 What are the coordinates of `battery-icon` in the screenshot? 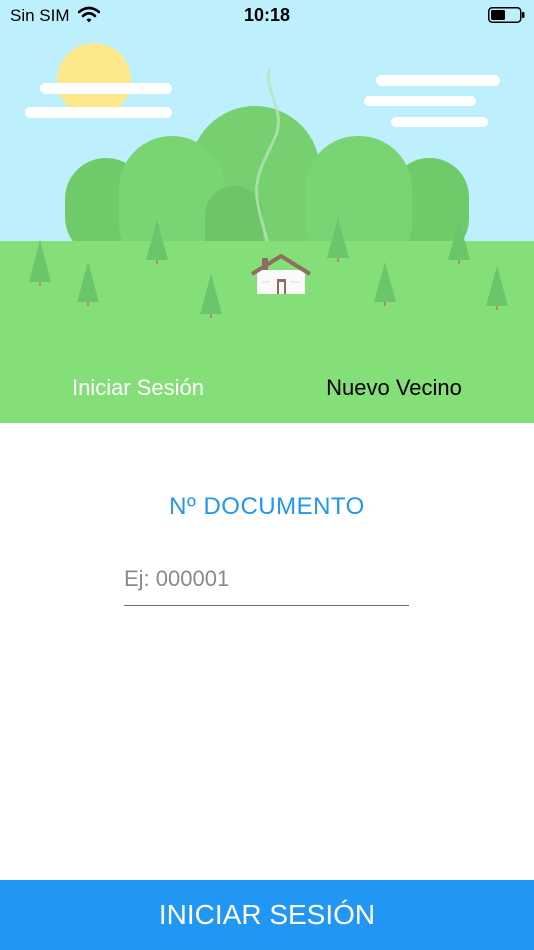 It's located at (506, 15).